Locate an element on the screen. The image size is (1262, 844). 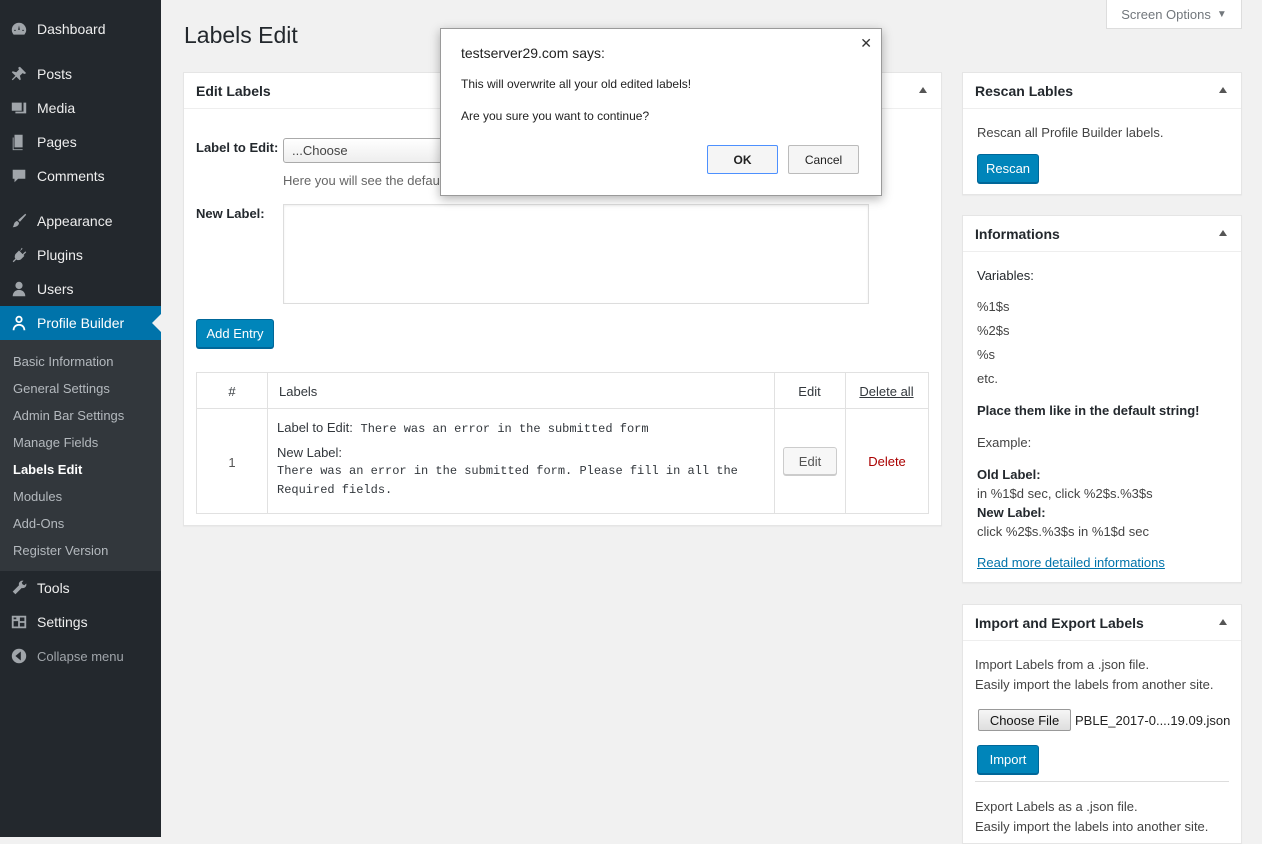
read-more-link: Read more detailed informations is located at coordinates (1071, 562).